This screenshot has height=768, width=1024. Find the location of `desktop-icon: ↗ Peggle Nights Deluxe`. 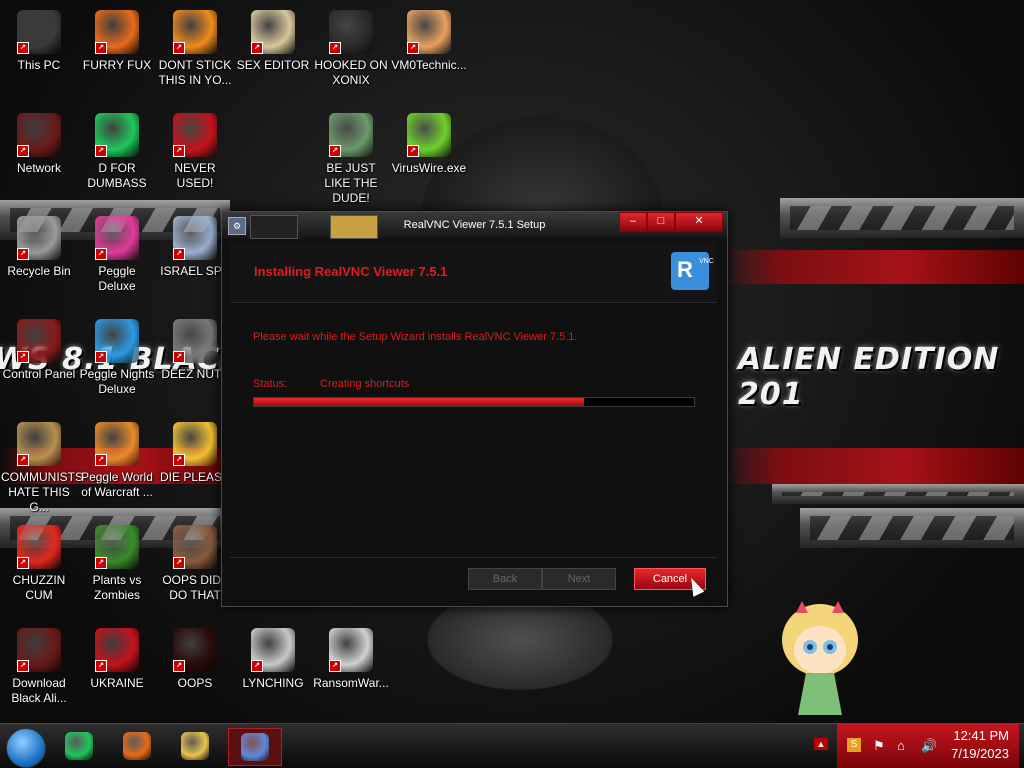

desktop-icon: ↗ Peggle Nights Deluxe is located at coordinates (117, 358).